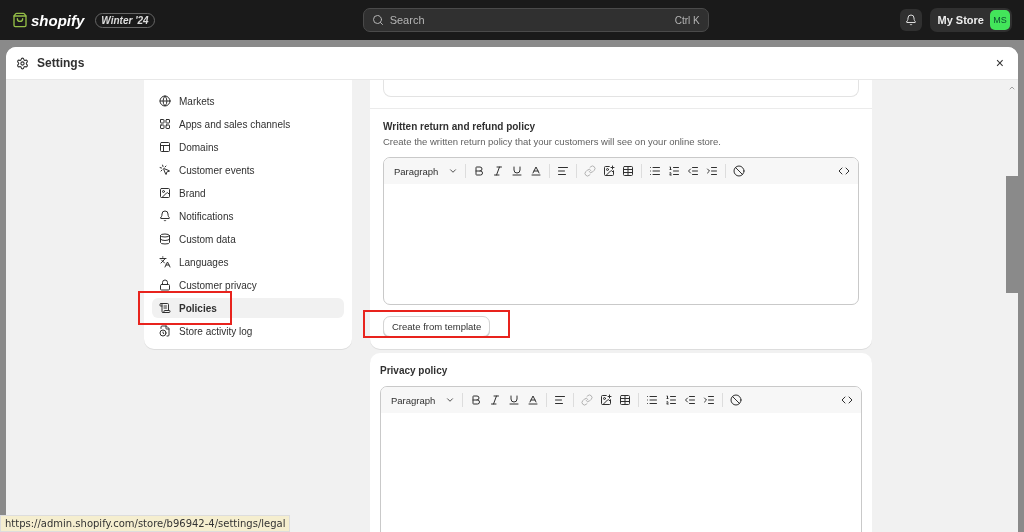  Describe the element at coordinates (145, 523) in the screenshot. I see `status-url: https://admin.shopify.com/store/b96942-4/settings/legal` at that location.